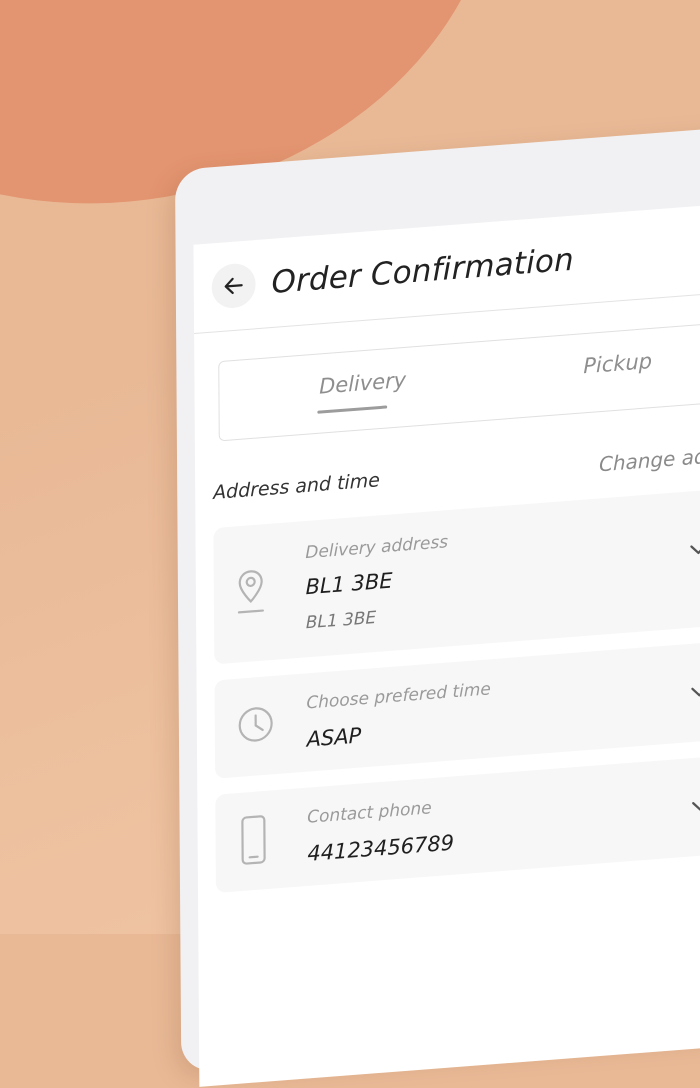 This screenshot has width=700, height=1088. Describe the element at coordinates (255, 724) in the screenshot. I see `clock-icon` at that location.